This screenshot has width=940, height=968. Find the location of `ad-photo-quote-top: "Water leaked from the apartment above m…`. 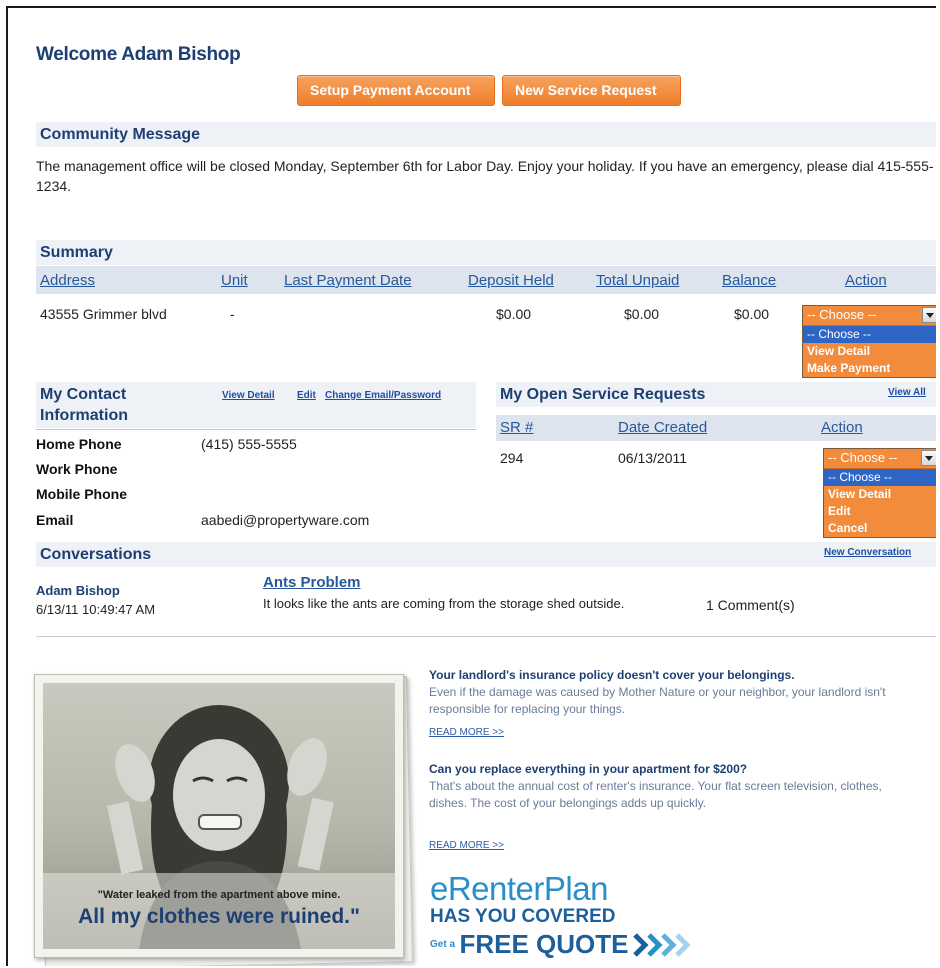

ad-photo-quote-top: "Water leaked from the apartment above m… is located at coordinates (219, 895).